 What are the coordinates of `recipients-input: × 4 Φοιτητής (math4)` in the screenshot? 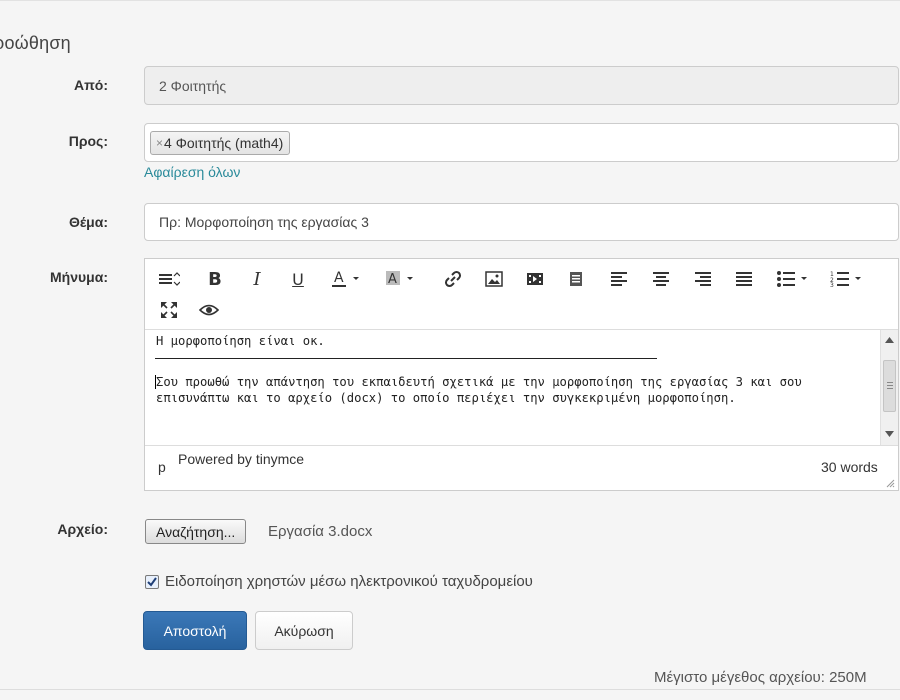 It's located at (521, 142).